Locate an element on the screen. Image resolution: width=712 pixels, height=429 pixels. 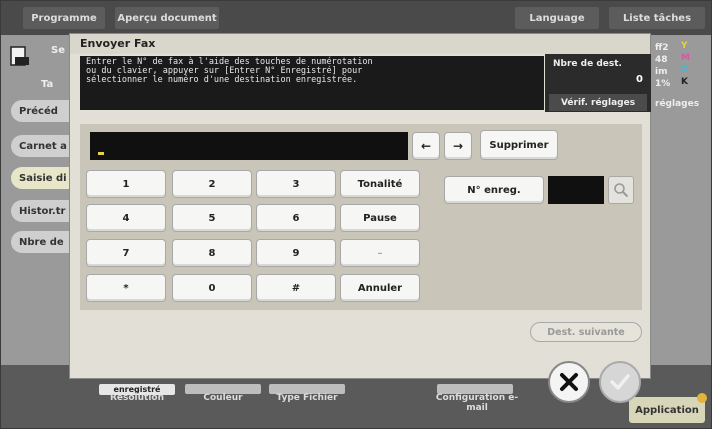
key-0: 0 is located at coordinates (212, 288).